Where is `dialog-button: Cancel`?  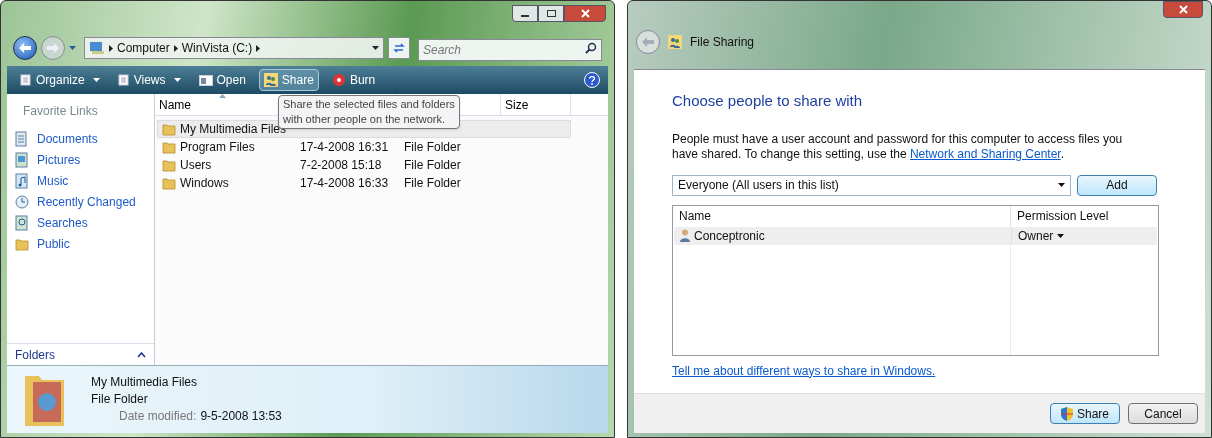 dialog-button: Cancel is located at coordinates (1163, 413).